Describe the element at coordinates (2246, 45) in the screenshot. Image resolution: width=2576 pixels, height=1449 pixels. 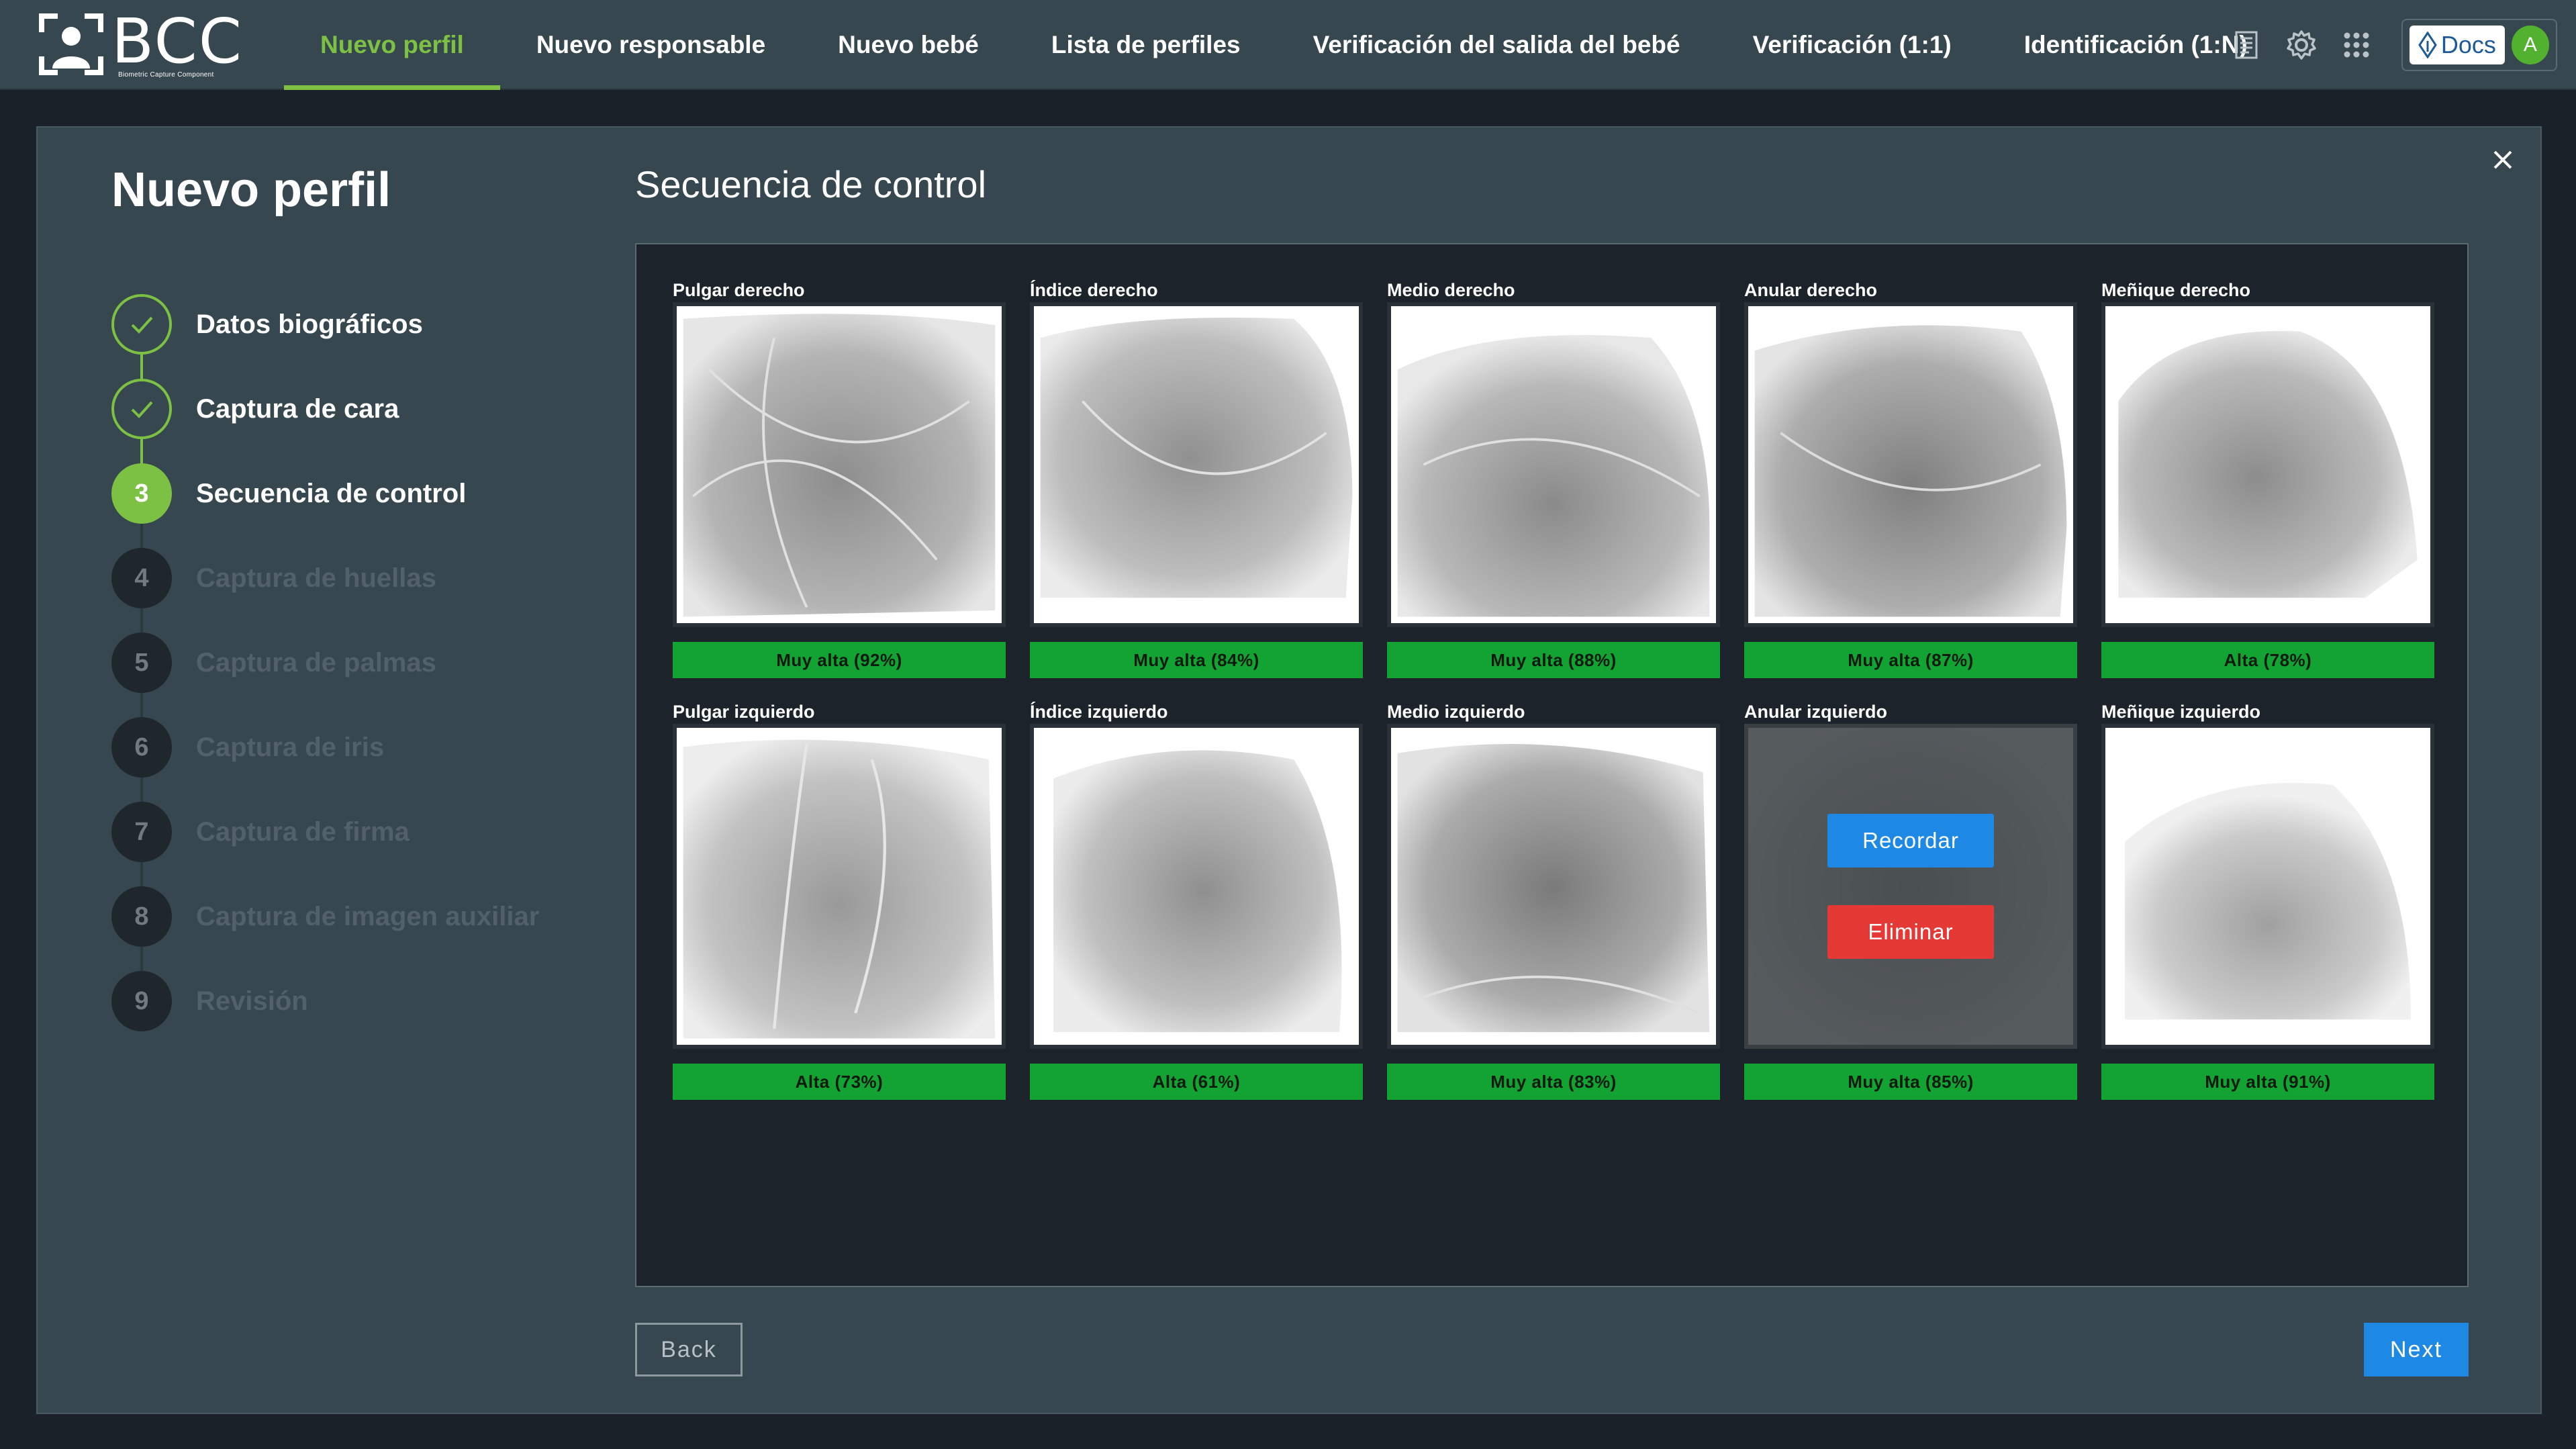
I see `document-icon` at that location.